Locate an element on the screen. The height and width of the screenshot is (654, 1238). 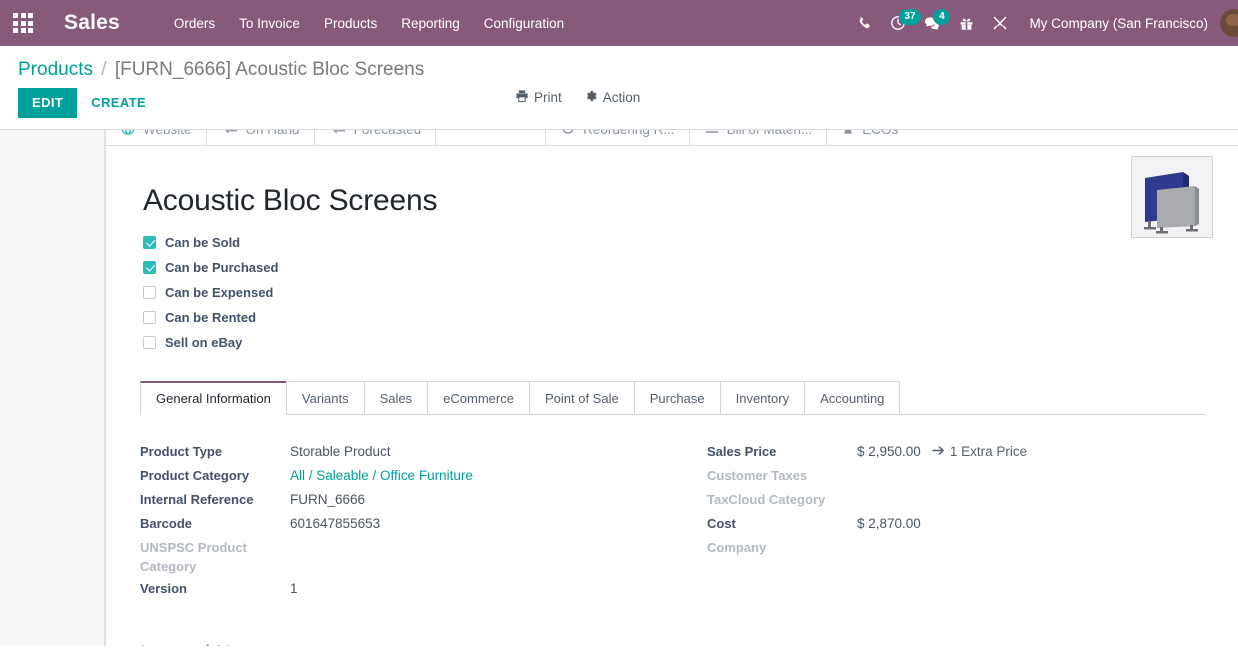
checkbox-sell-on-ebay-label: Sell on eBay is located at coordinates (203, 342).